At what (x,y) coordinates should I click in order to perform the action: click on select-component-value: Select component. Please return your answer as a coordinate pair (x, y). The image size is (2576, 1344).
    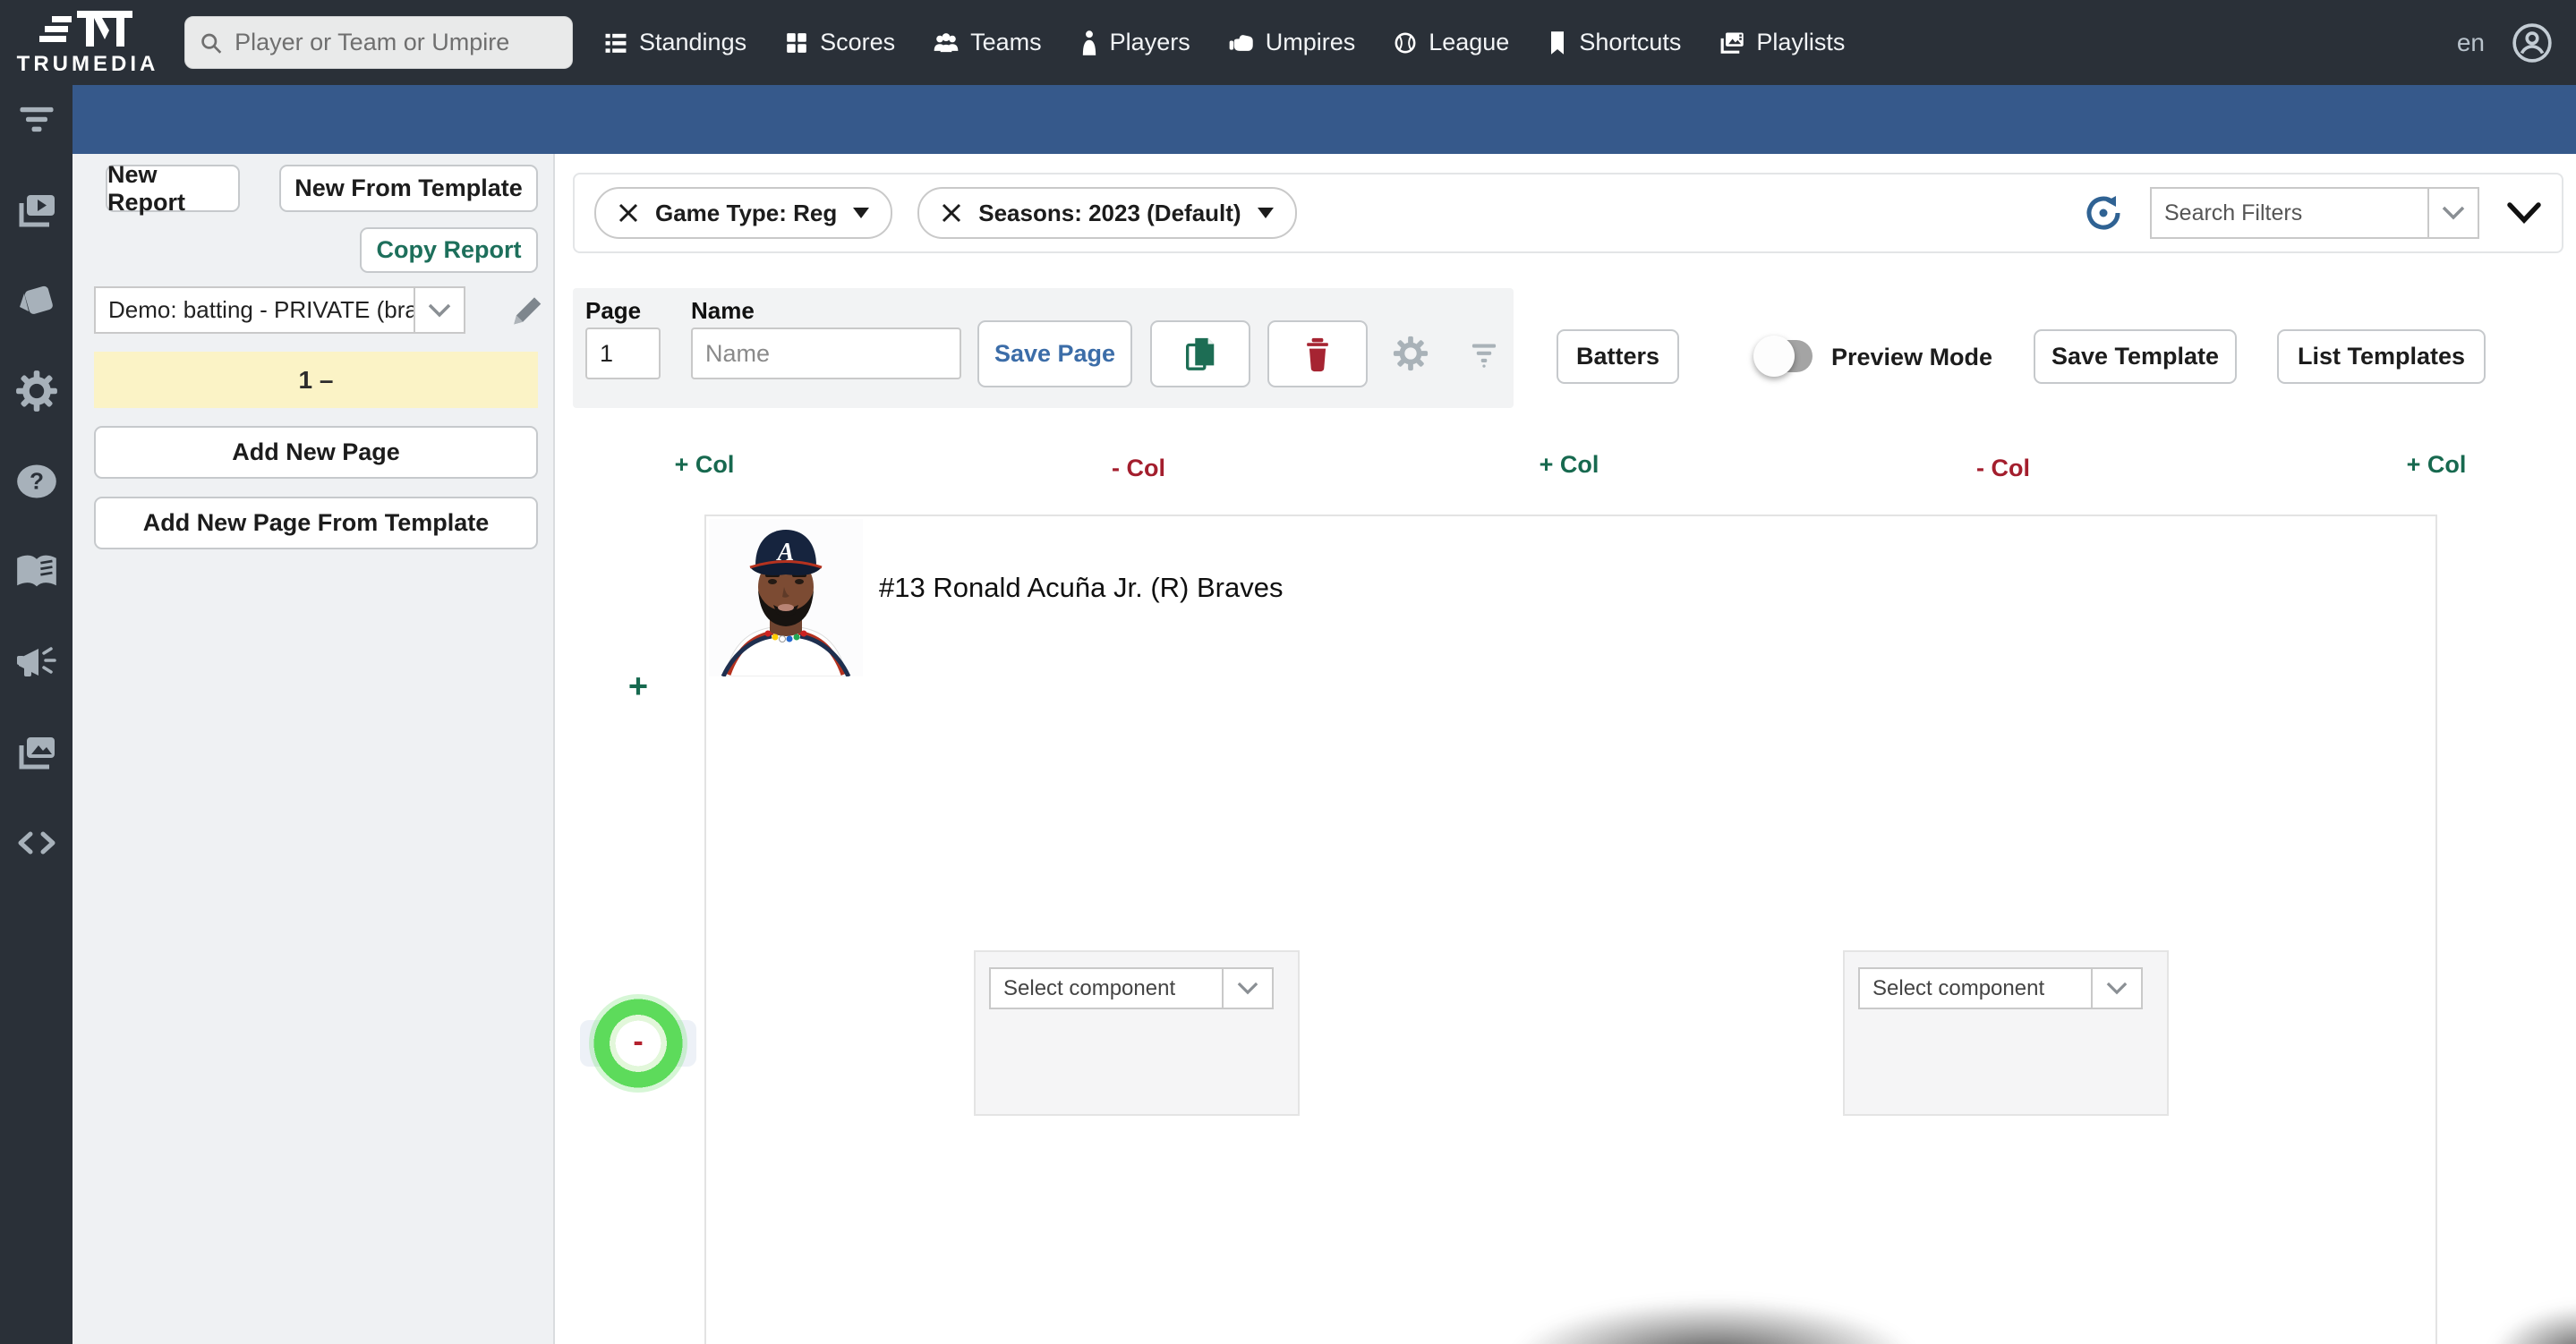
    Looking at the image, I should click on (1958, 987).